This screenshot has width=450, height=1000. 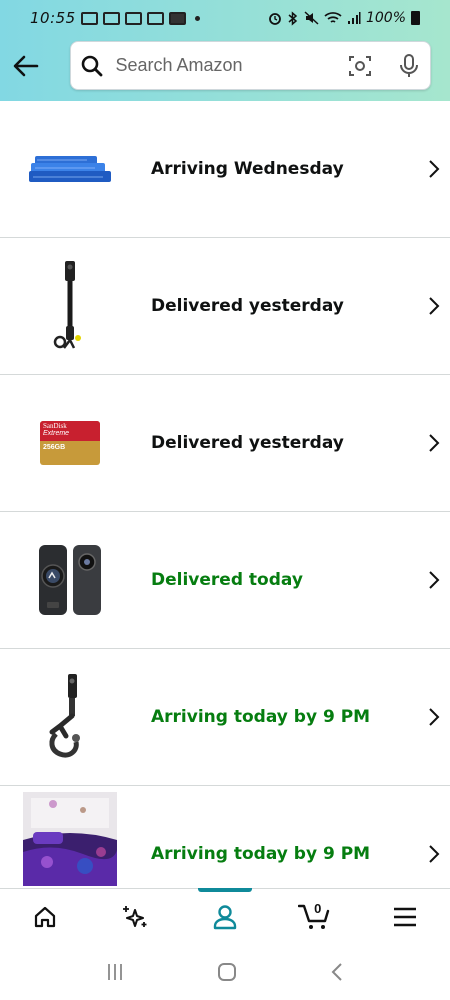 I want to click on memory-card: SanDisk Extreme 256GB, so click(x=70, y=443).